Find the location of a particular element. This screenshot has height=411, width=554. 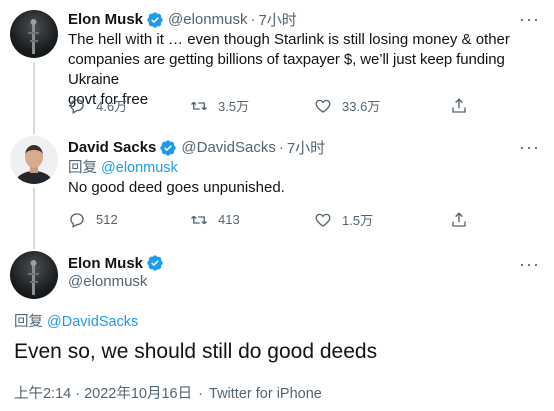

tweet-actions: 512 413 1.5万 is located at coordinates (273, 219).